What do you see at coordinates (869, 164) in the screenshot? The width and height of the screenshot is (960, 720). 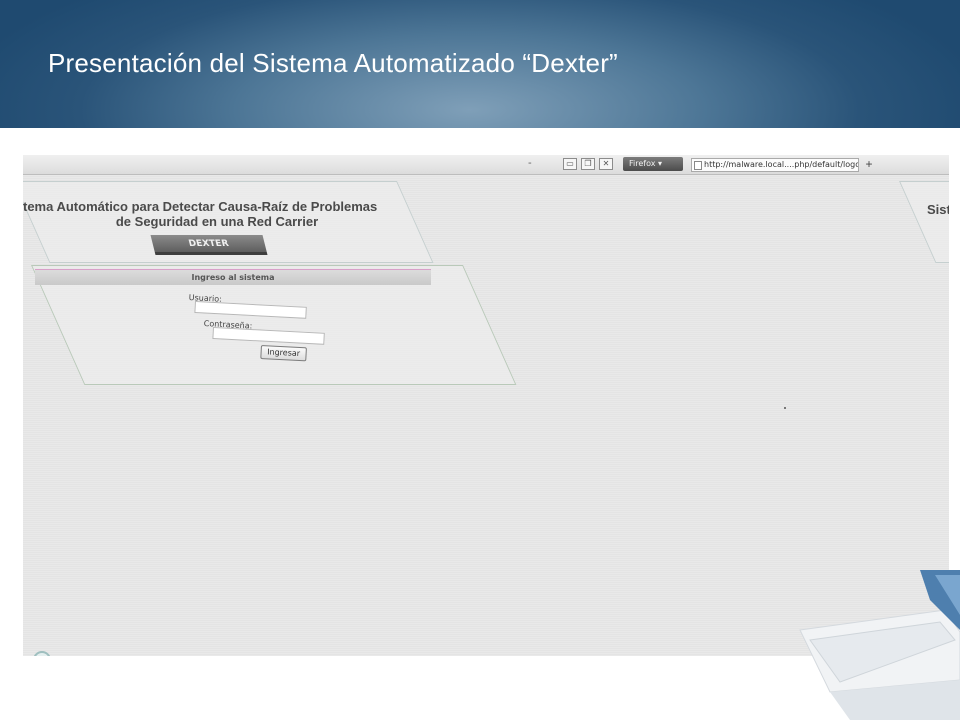 I see `new-tab-button: +` at bounding box center [869, 164].